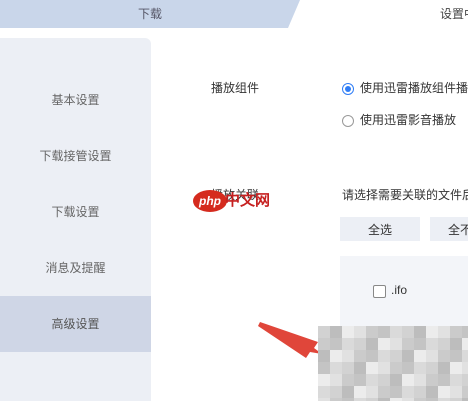 Image resolution: width=468 pixels, height=401 pixels. What do you see at coordinates (405, 195) in the screenshot?
I see `association-hint: 请选择需要关联的文件后` at bounding box center [405, 195].